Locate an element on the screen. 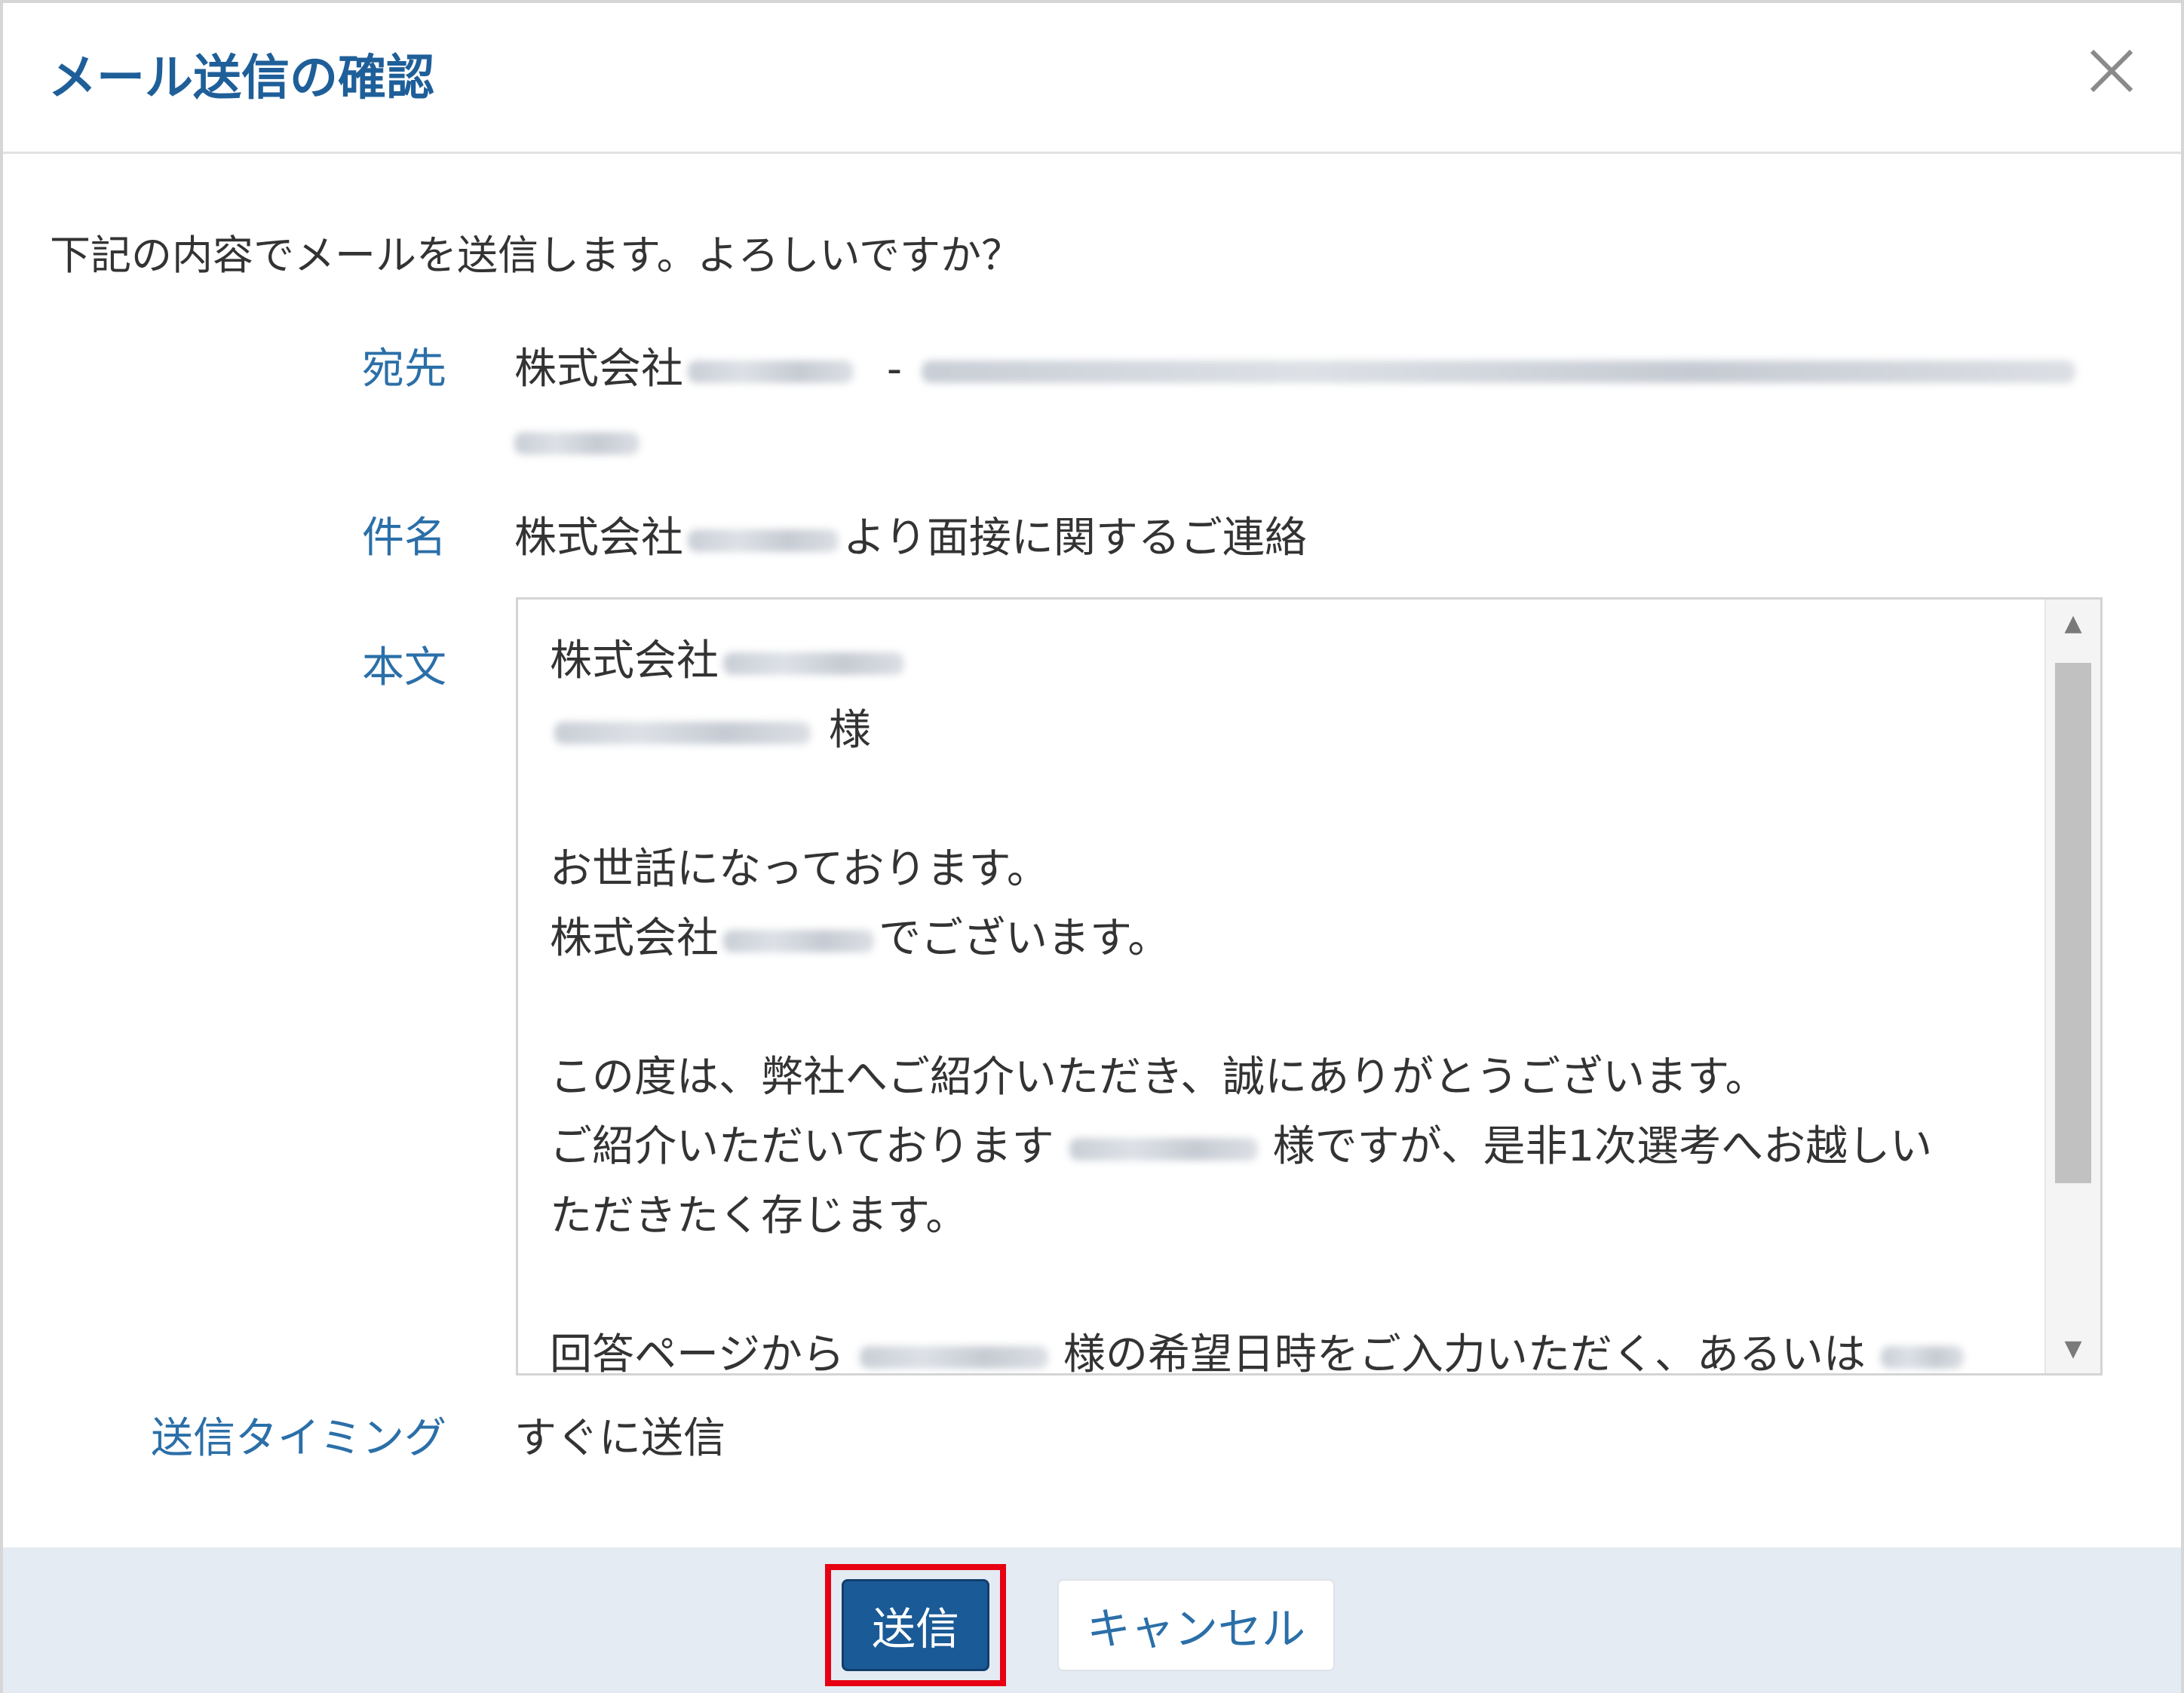 The height and width of the screenshot is (1693, 2184). redacted-email is located at coordinates (1499, 371).